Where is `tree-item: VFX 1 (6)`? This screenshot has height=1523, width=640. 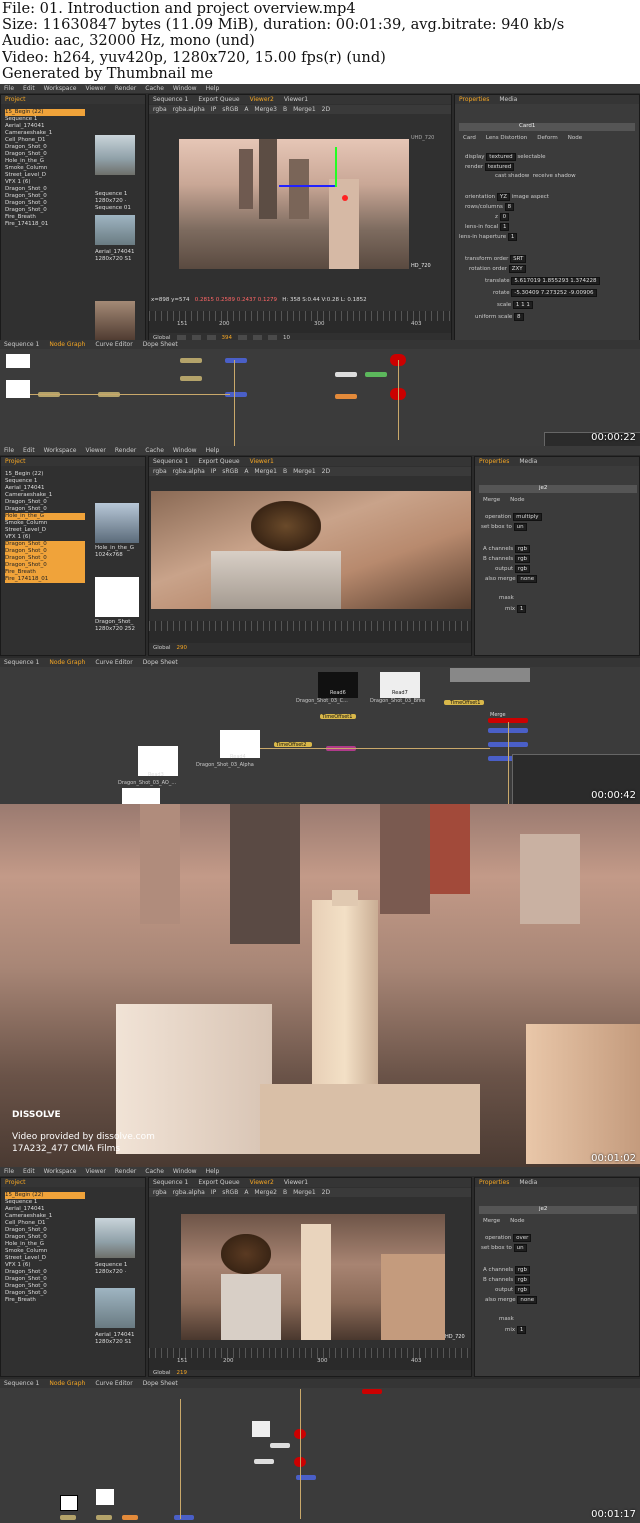 tree-item: VFX 1 (6) is located at coordinates (45, 1265).